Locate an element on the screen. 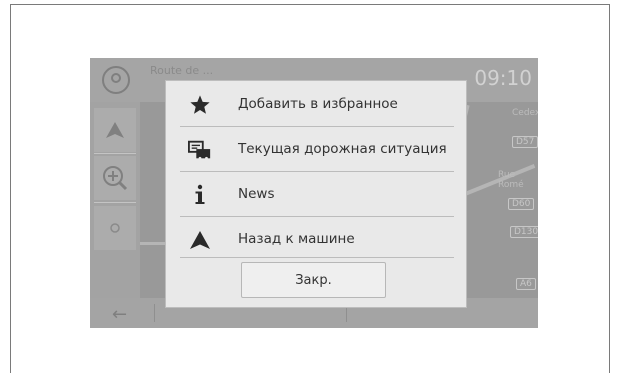 The height and width of the screenshot is (377, 620). menu-item-traffic: Текущая дорожная ситуация is located at coordinates (316, 150).